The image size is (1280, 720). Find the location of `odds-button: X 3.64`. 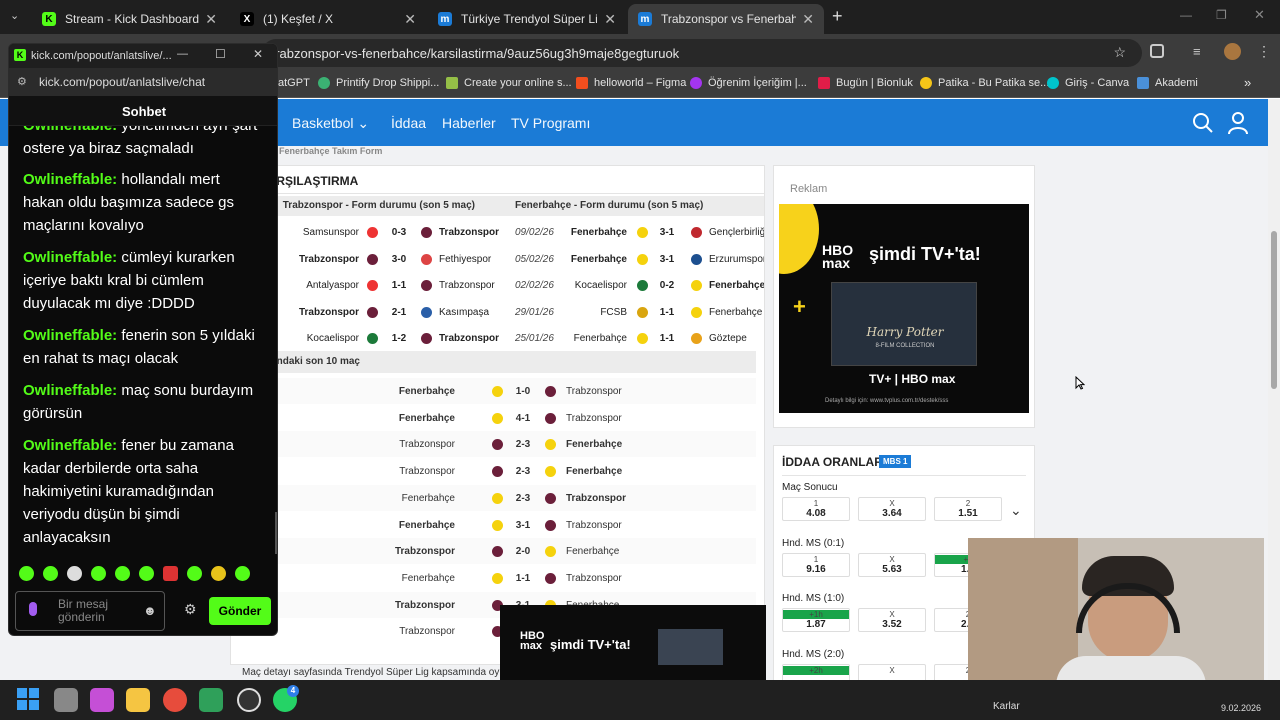

odds-button: X 3.64 is located at coordinates (892, 509).